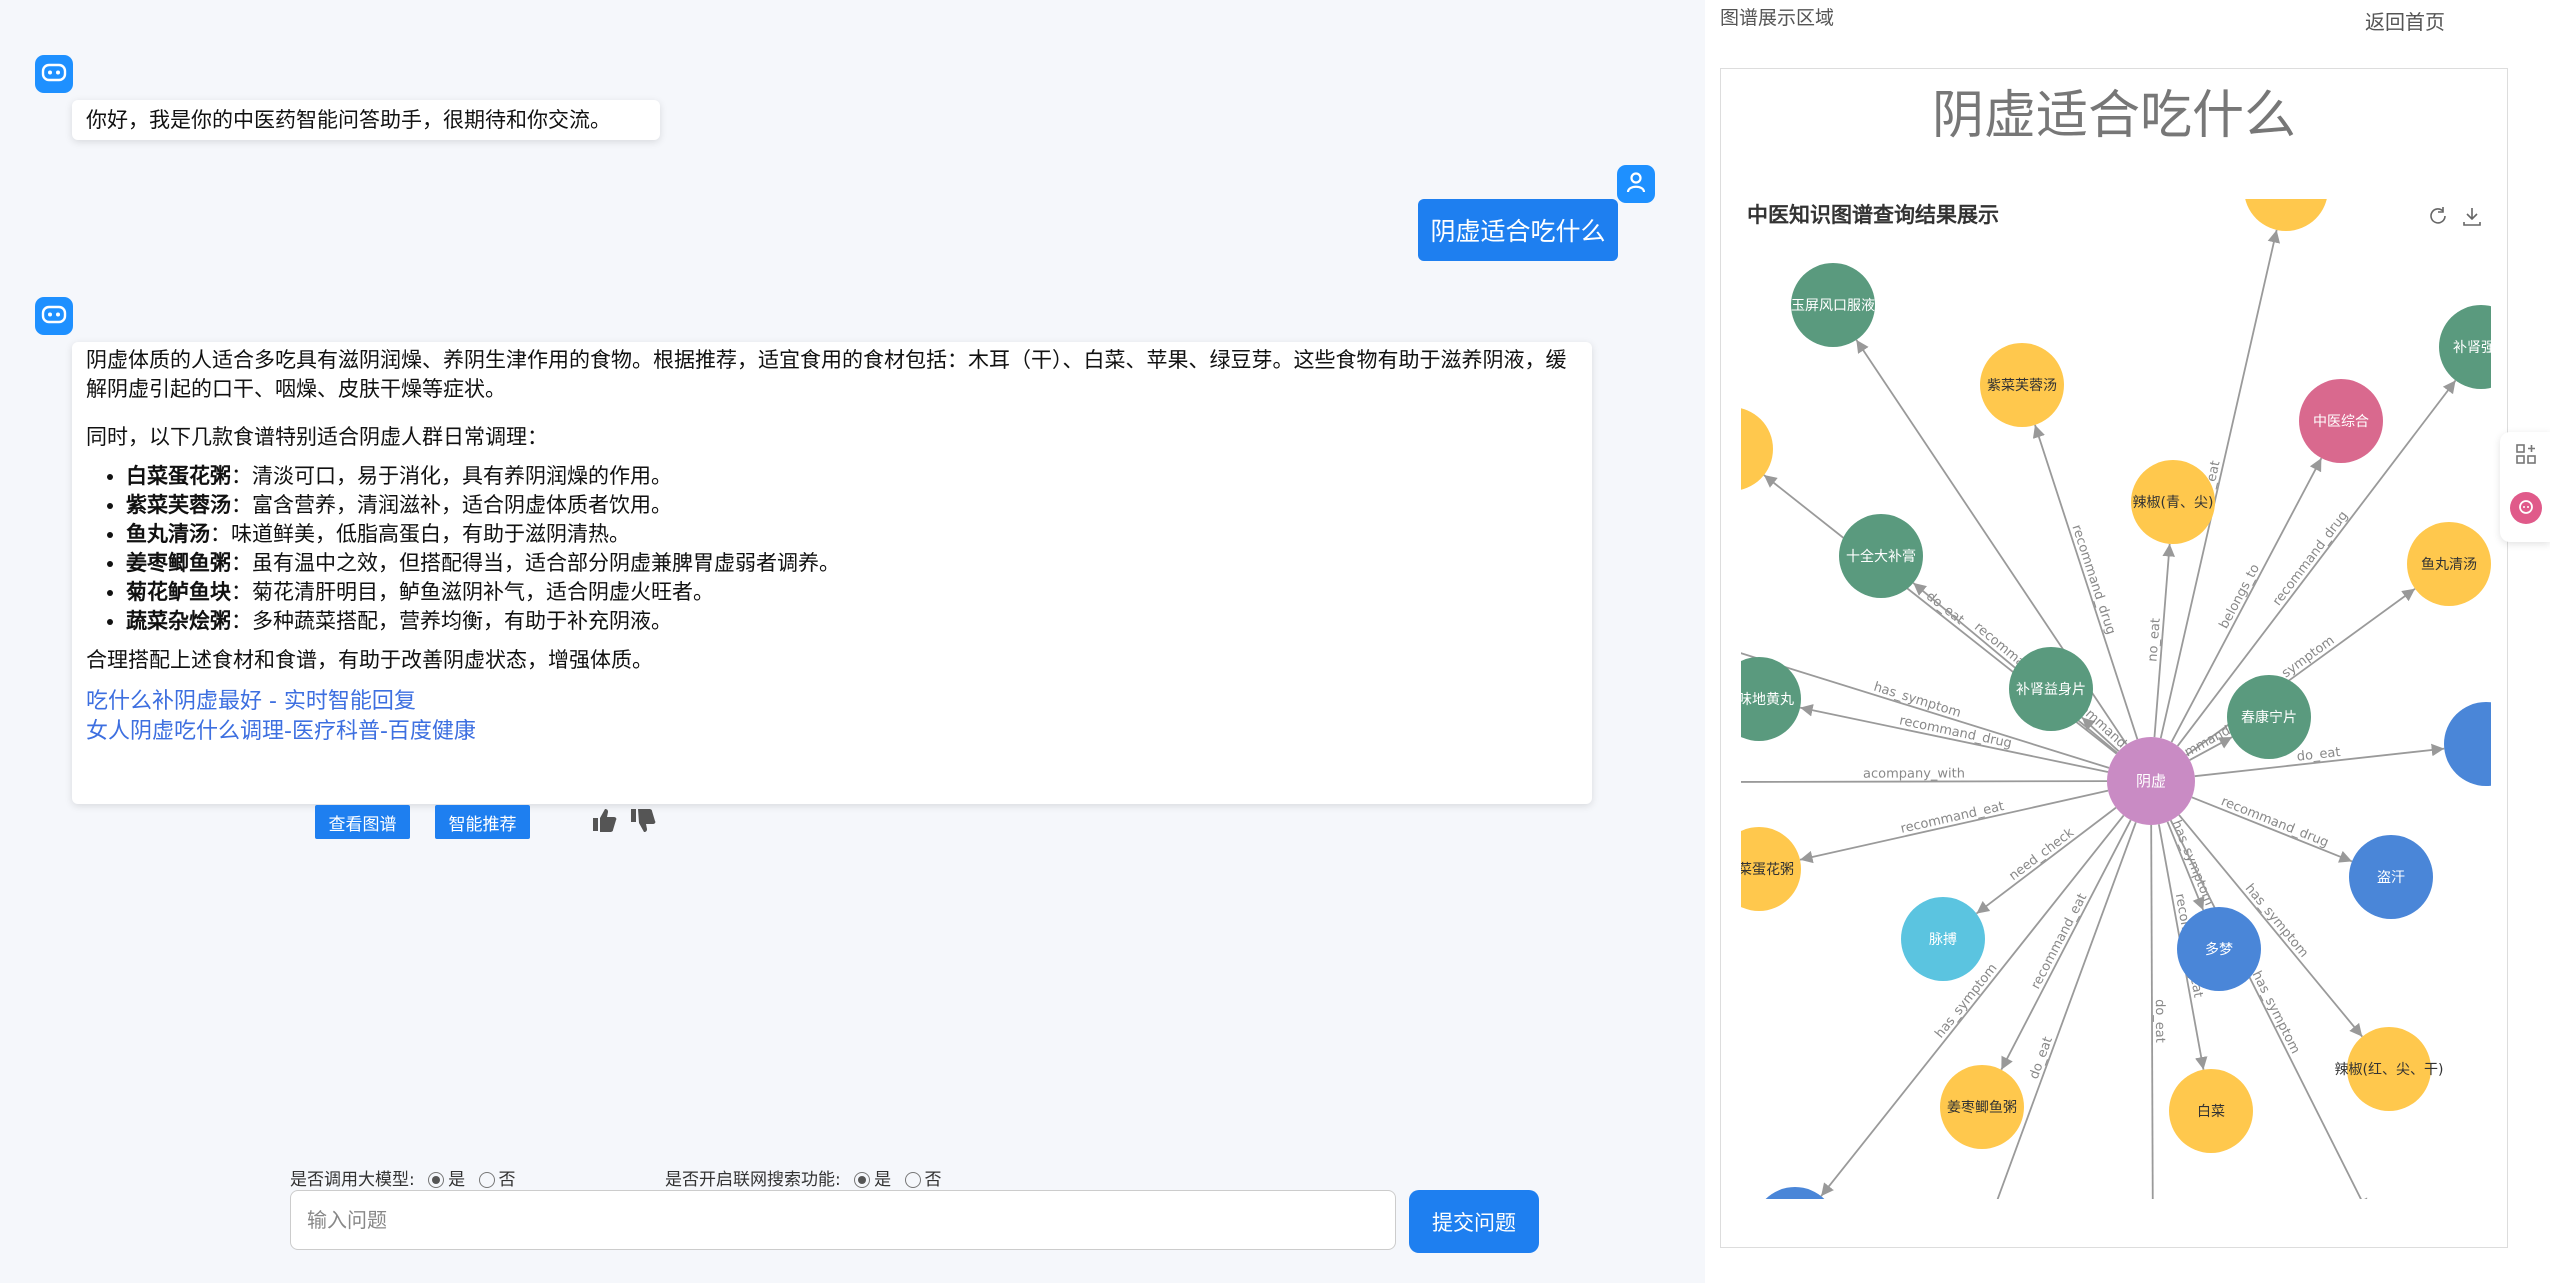 Image resolution: width=2550 pixels, height=1283 pixels. I want to click on source-link-1: 吃什么补阴虚最好 - 实时智能回复, so click(832, 702).